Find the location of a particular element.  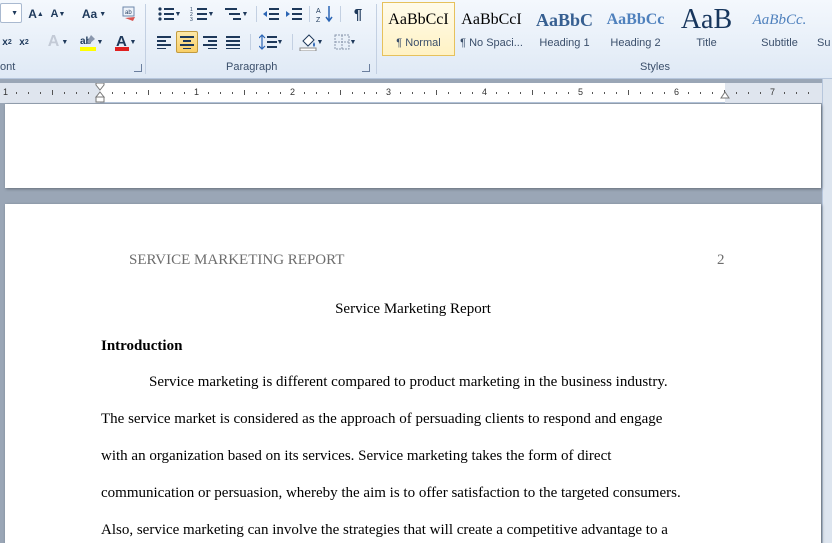

bullets-button: ▼ is located at coordinates (169, 14).